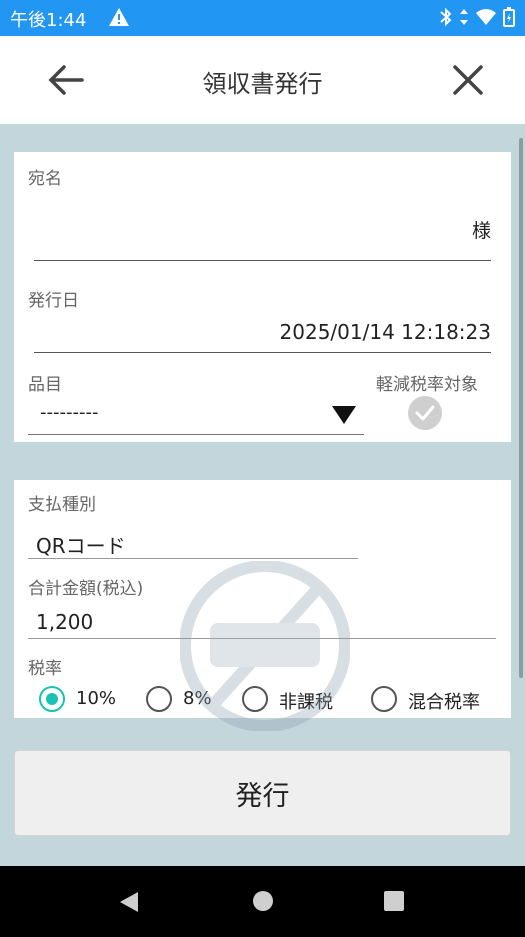  I want to click on bluetooth-icon, so click(446, 17).